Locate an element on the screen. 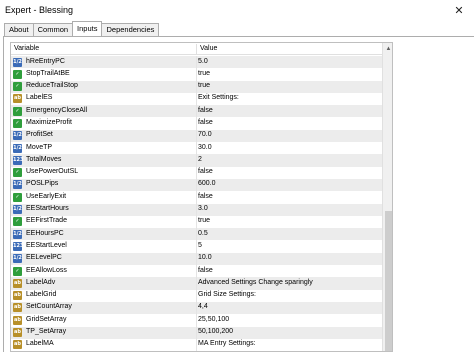  column-header-value: Value is located at coordinates (208, 48).